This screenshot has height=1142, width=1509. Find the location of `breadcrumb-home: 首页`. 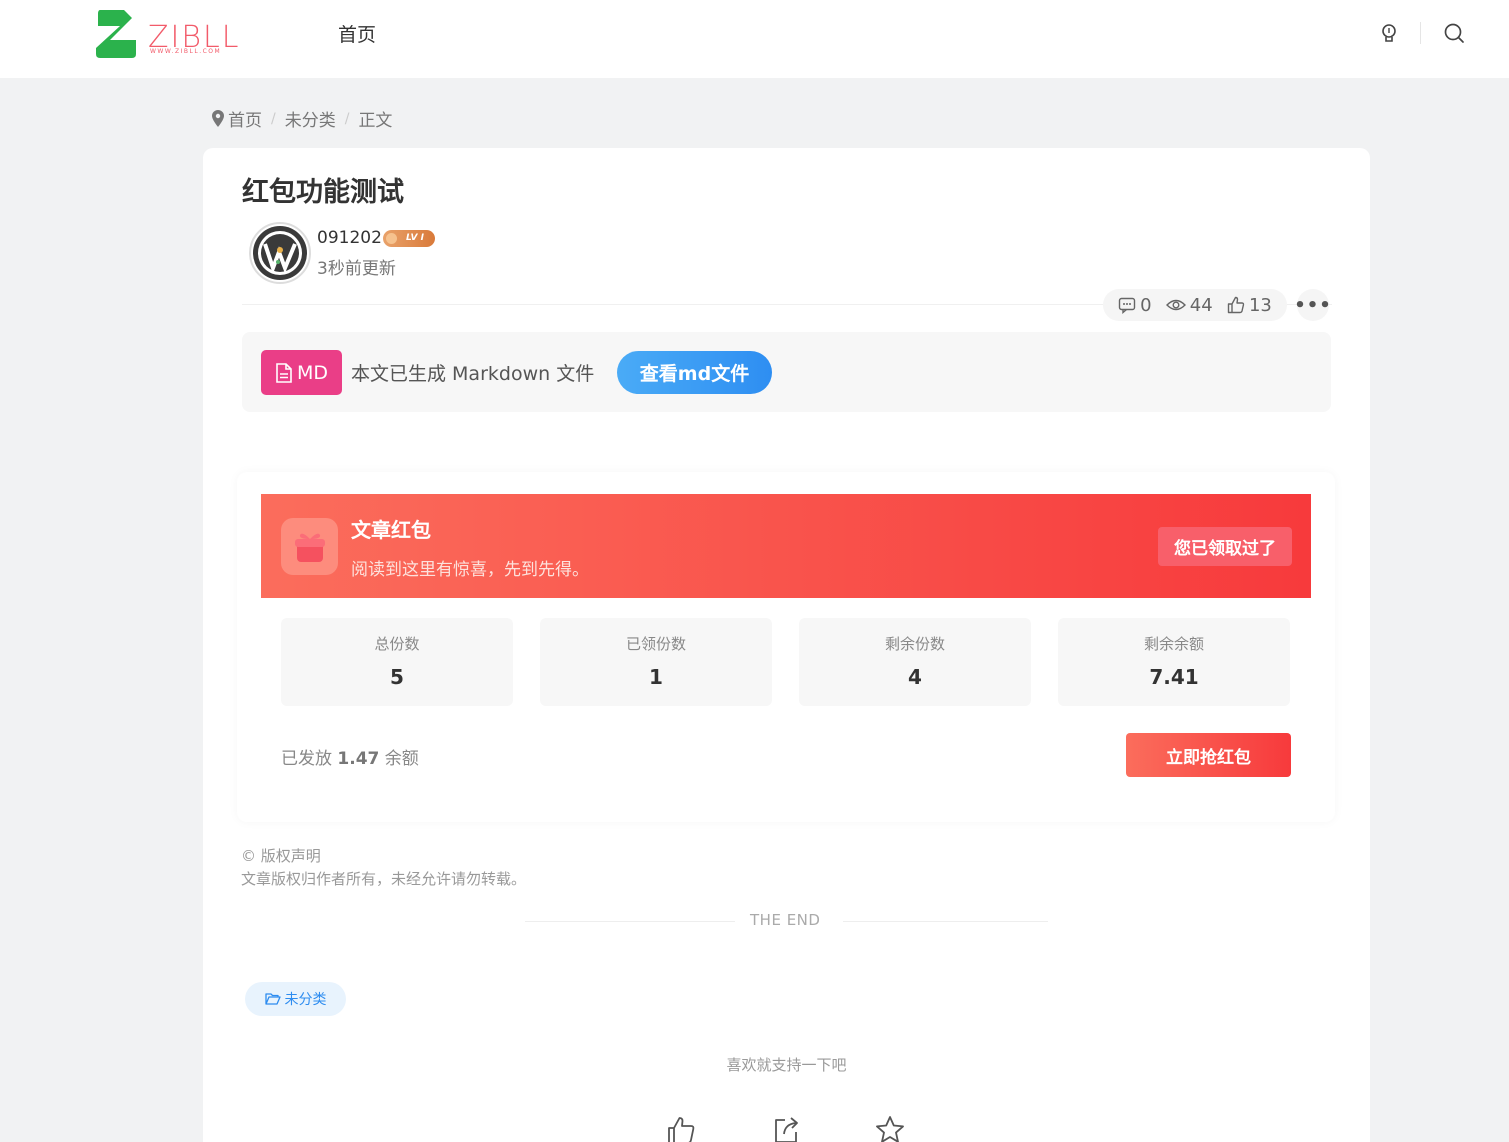

breadcrumb-home: 首页 is located at coordinates (245, 118).